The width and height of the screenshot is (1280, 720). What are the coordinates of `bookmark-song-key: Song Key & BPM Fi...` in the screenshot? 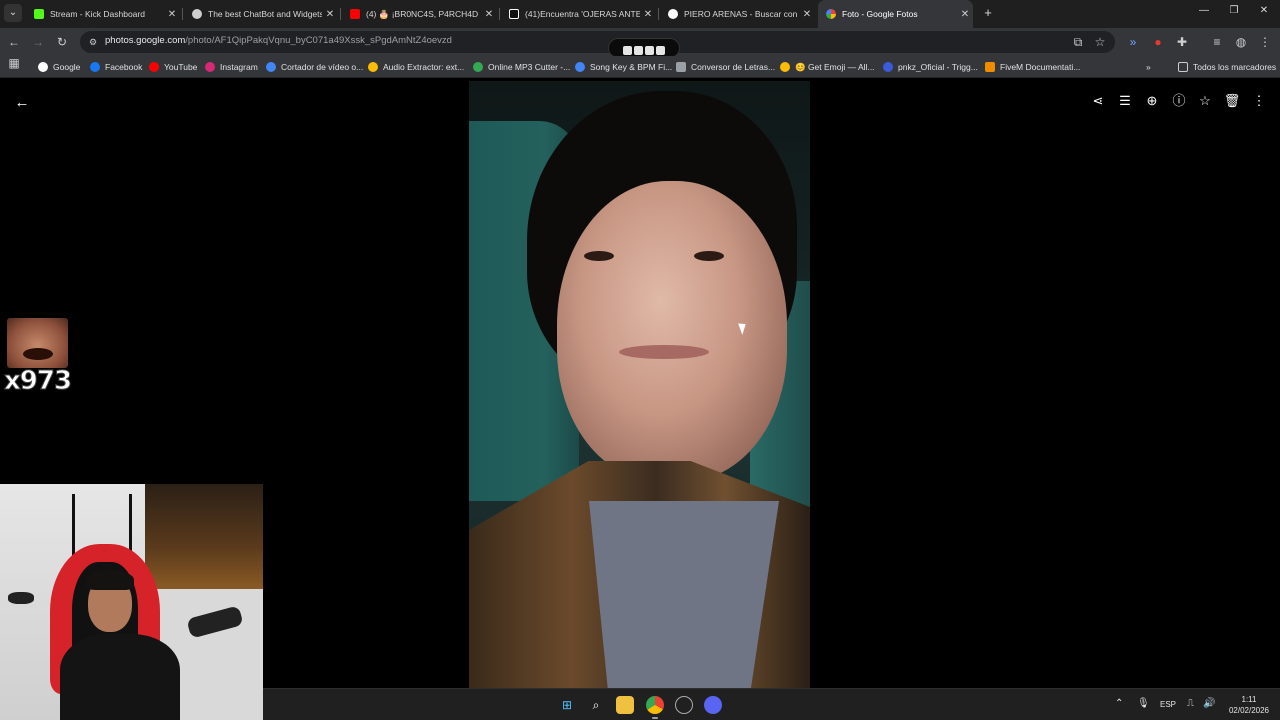 It's located at (623, 67).